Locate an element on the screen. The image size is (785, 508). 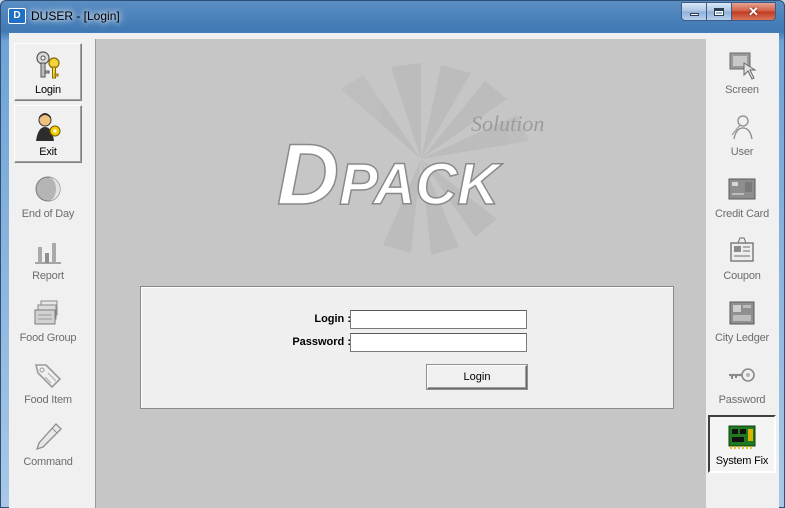
login-input is located at coordinates (438, 319).